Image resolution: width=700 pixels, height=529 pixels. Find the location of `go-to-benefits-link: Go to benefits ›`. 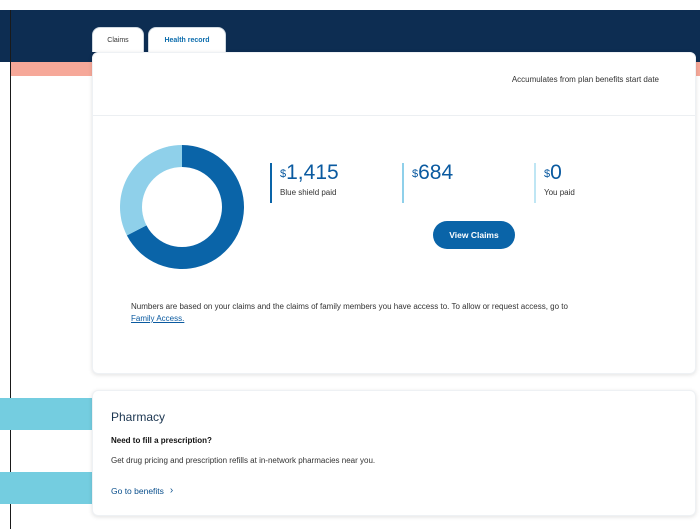

go-to-benefits-link: Go to benefits › is located at coordinates (142, 490).